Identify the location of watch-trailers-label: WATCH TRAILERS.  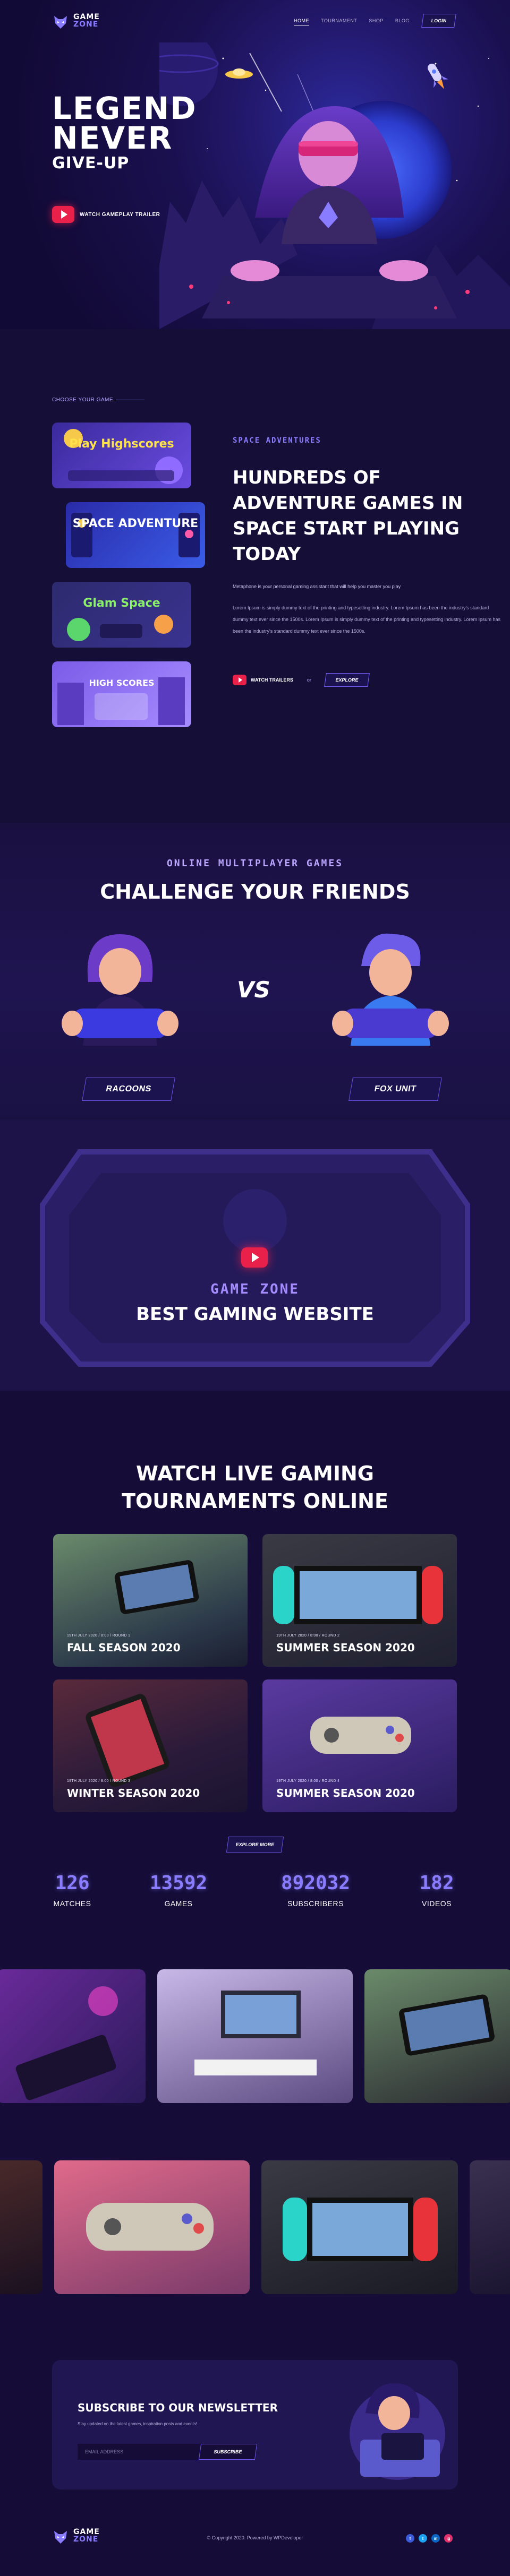
(272, 680).